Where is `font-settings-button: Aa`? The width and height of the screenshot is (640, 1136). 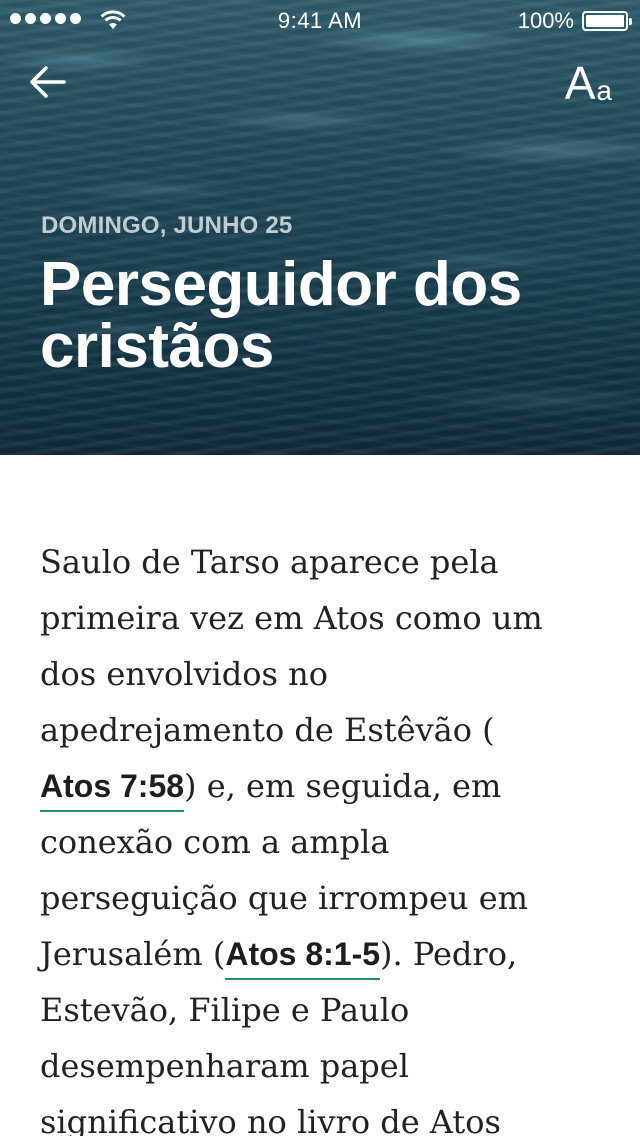
font-settings-button: Aa is located at coordinates (588, 81).